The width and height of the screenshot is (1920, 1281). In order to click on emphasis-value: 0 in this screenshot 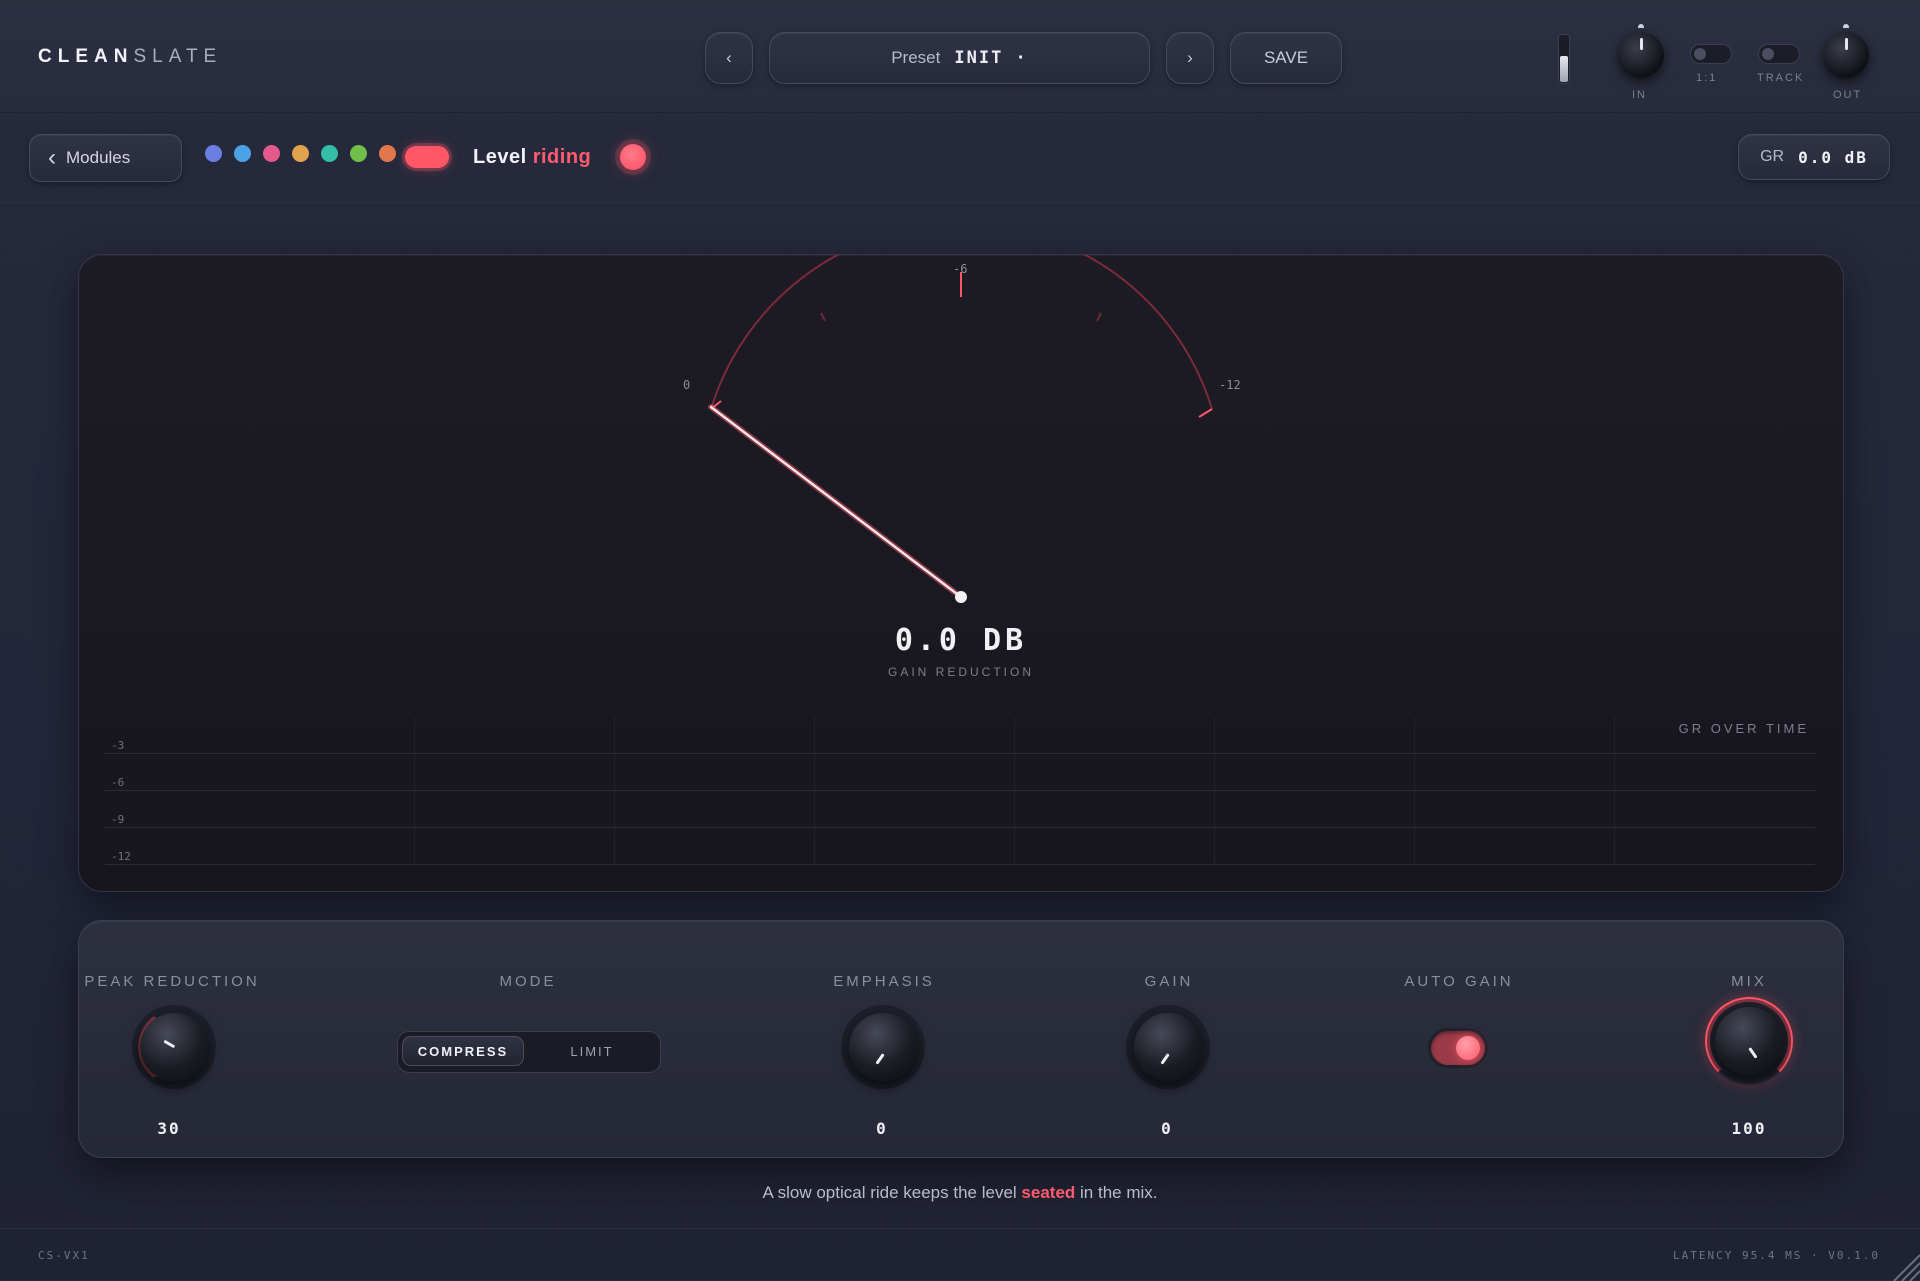, I will do `click(882, 1128)`.